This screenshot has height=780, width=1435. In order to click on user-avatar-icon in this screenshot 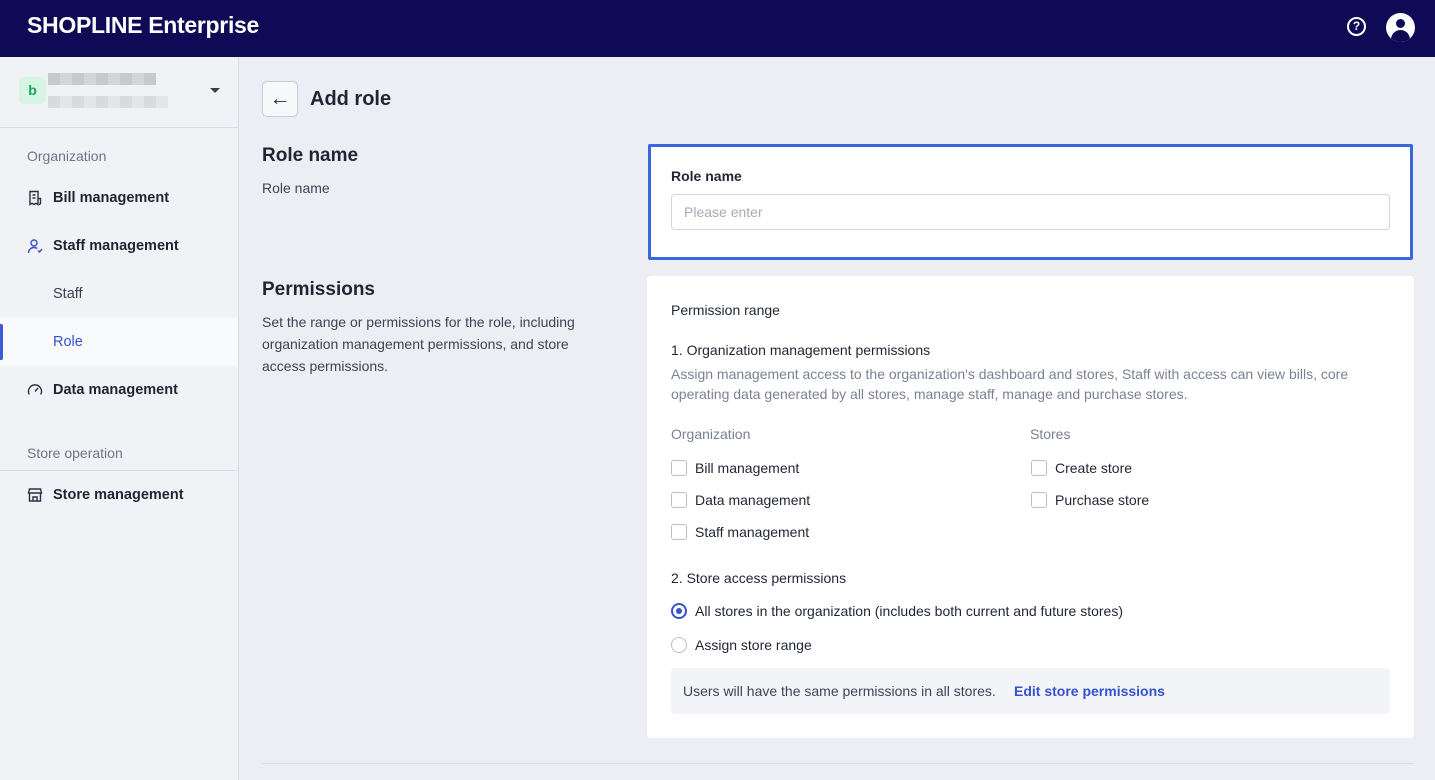, I will do `click(1400, 27)`.